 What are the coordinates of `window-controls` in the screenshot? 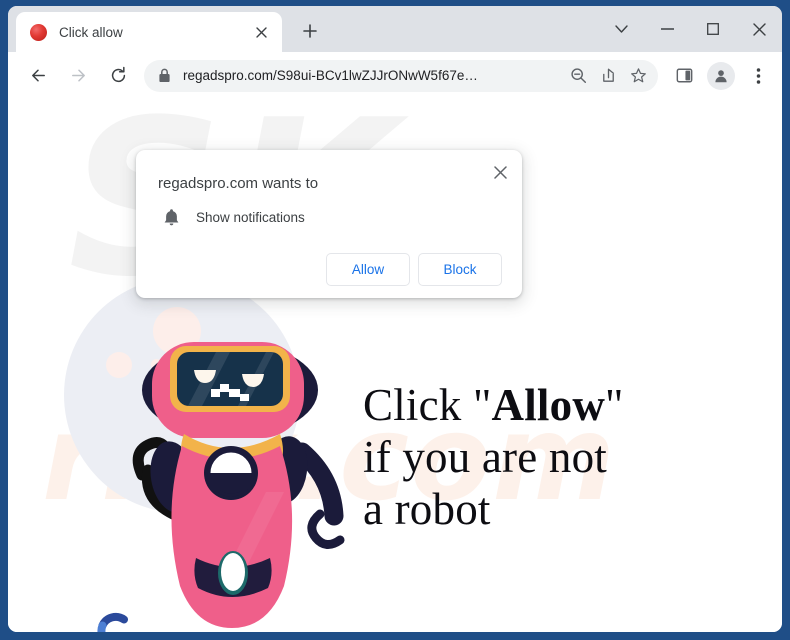 It's located at (690, 29).